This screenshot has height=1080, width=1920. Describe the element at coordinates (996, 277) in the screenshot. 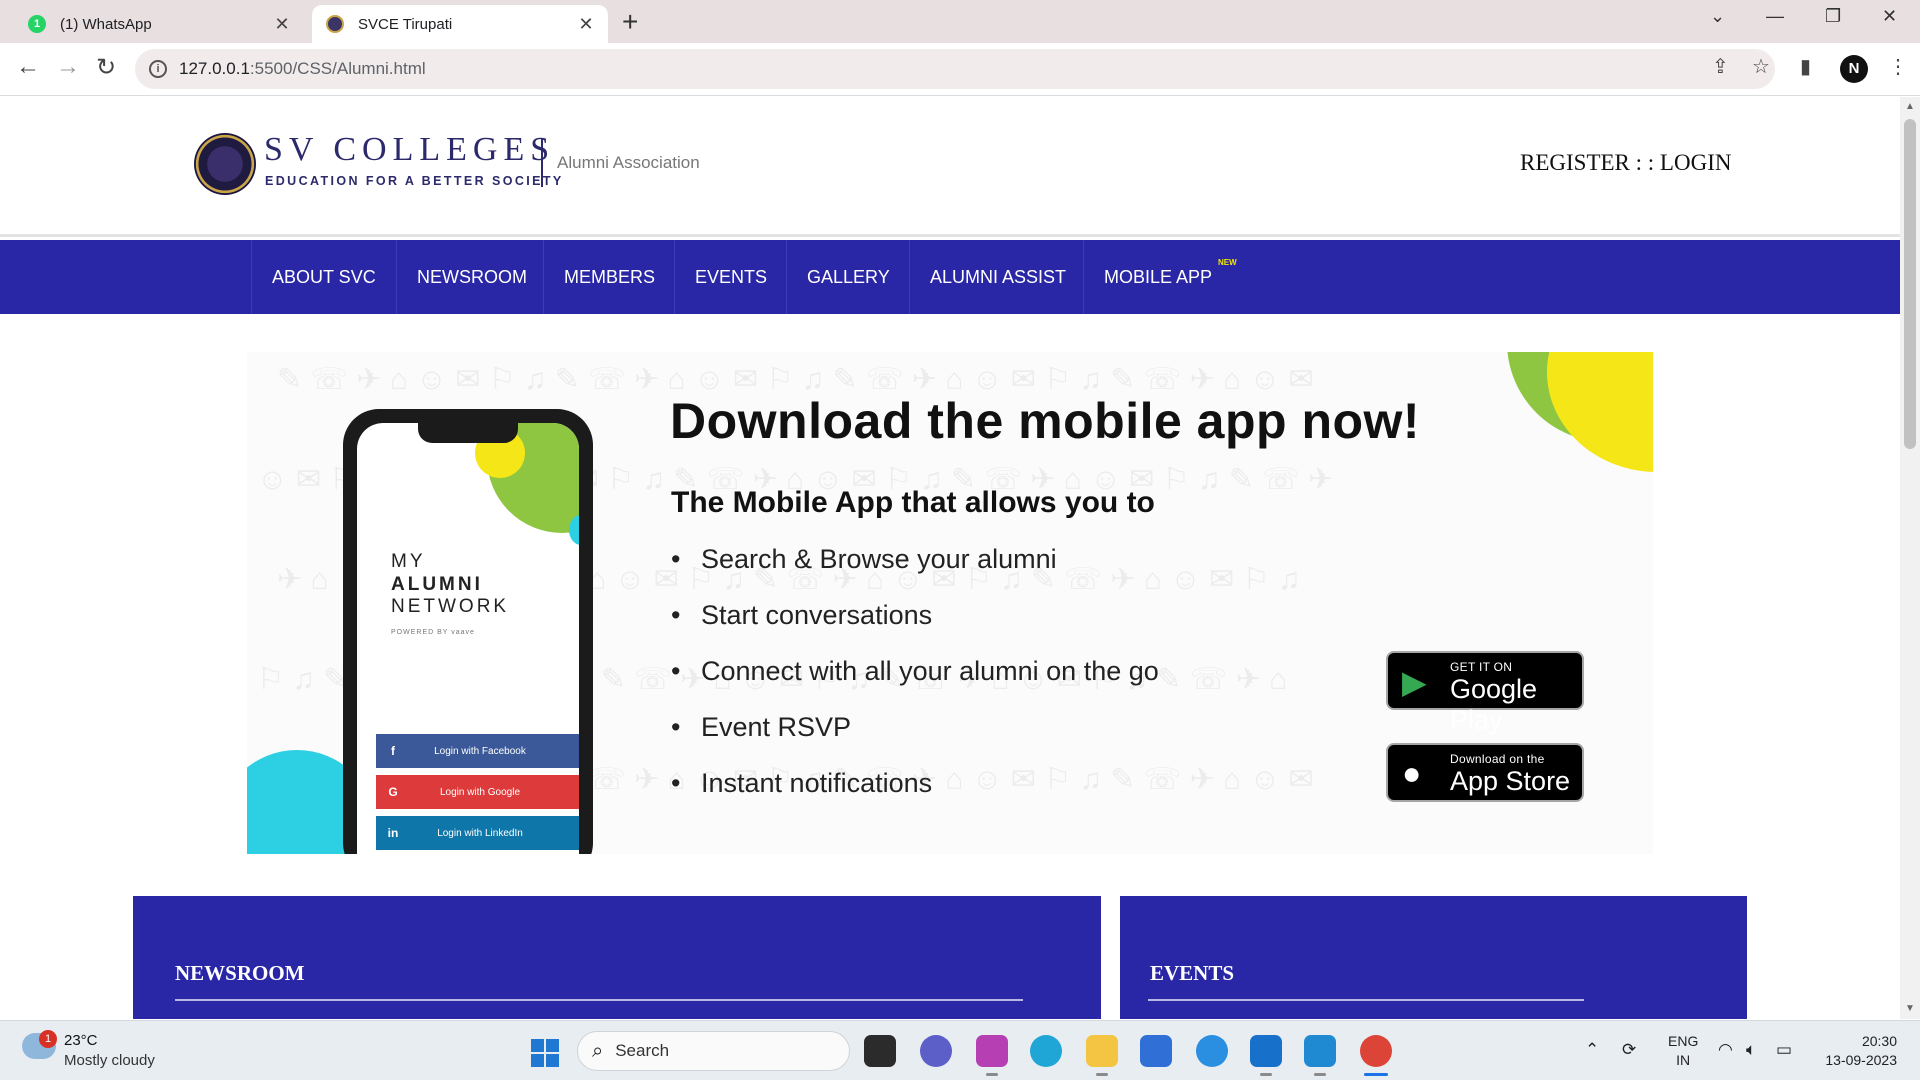

I see `nav-alumni-assist: ALUMNI ASSIST` at that location.